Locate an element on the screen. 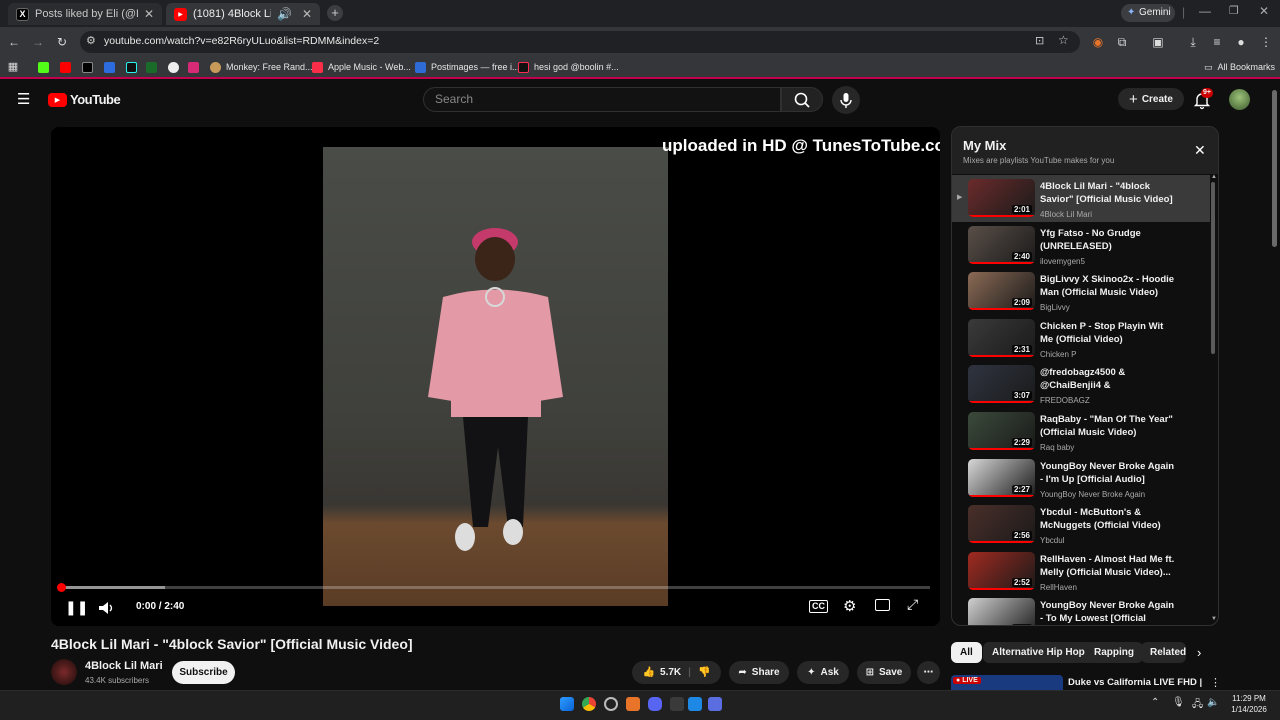 This screenshot has height=720, width=1280. close-panel-icon: ✕ is located at coordinates (1200, 150).